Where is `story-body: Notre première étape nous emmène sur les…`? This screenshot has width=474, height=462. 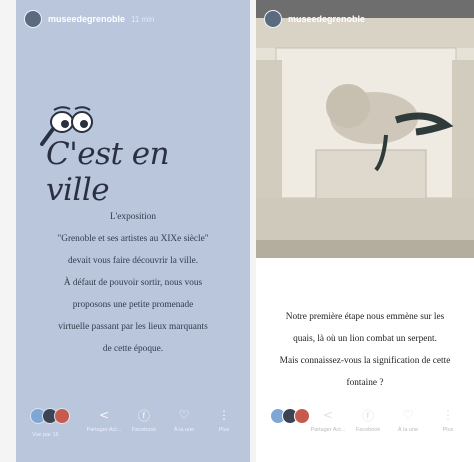 story-body: Notre première étape nous emmène sur les… is located at coordinates (365, 350).